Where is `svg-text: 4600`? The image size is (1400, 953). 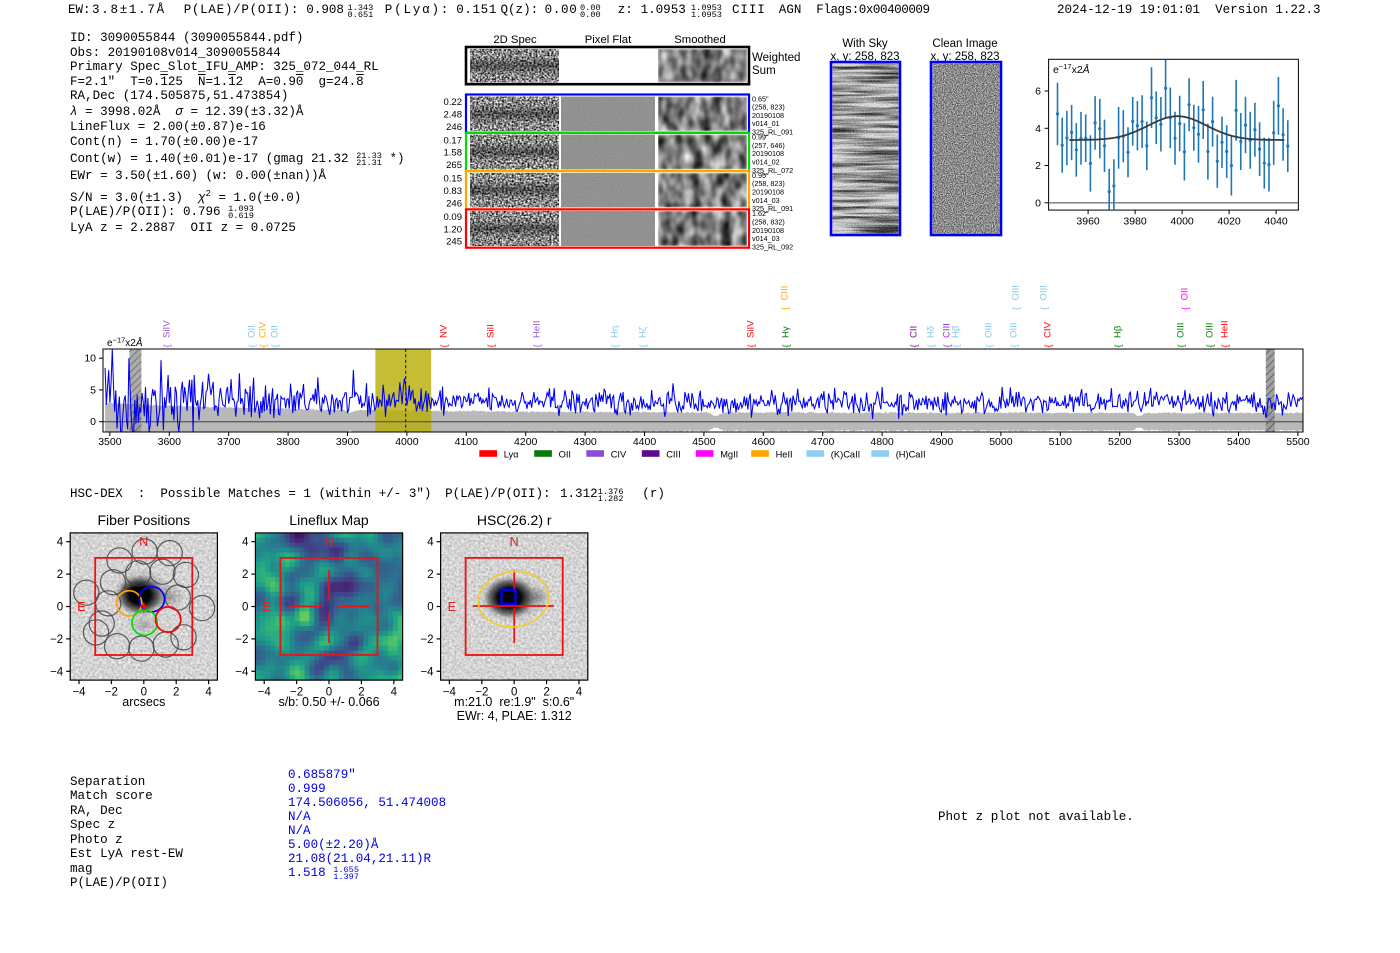
svg-text: 4600 is located at coordinates (764, 442).